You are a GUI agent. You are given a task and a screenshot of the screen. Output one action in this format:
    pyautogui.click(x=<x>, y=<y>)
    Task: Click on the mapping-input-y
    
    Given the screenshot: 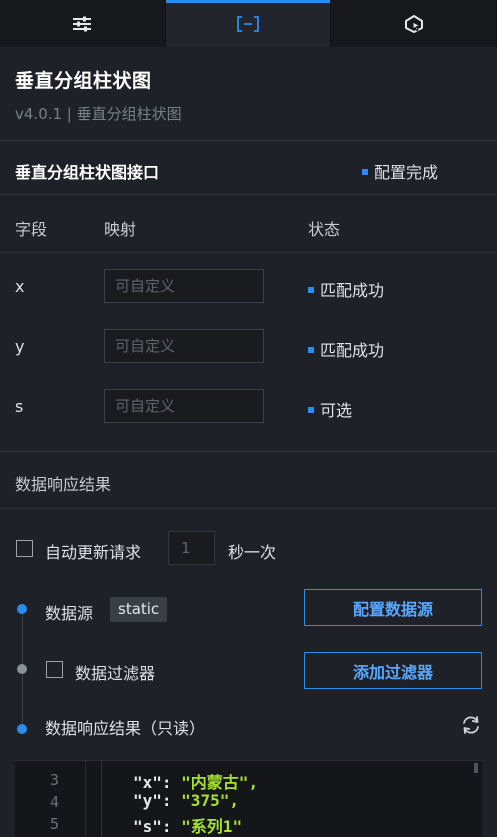 What is the action you would take?
    pyautogui.click(x=184, y=346)
    